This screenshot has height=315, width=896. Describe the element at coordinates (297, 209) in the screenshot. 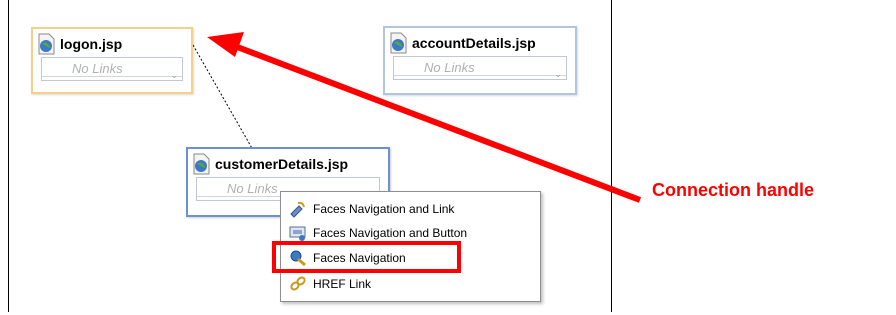

I see `faces-link-icon` at that location.